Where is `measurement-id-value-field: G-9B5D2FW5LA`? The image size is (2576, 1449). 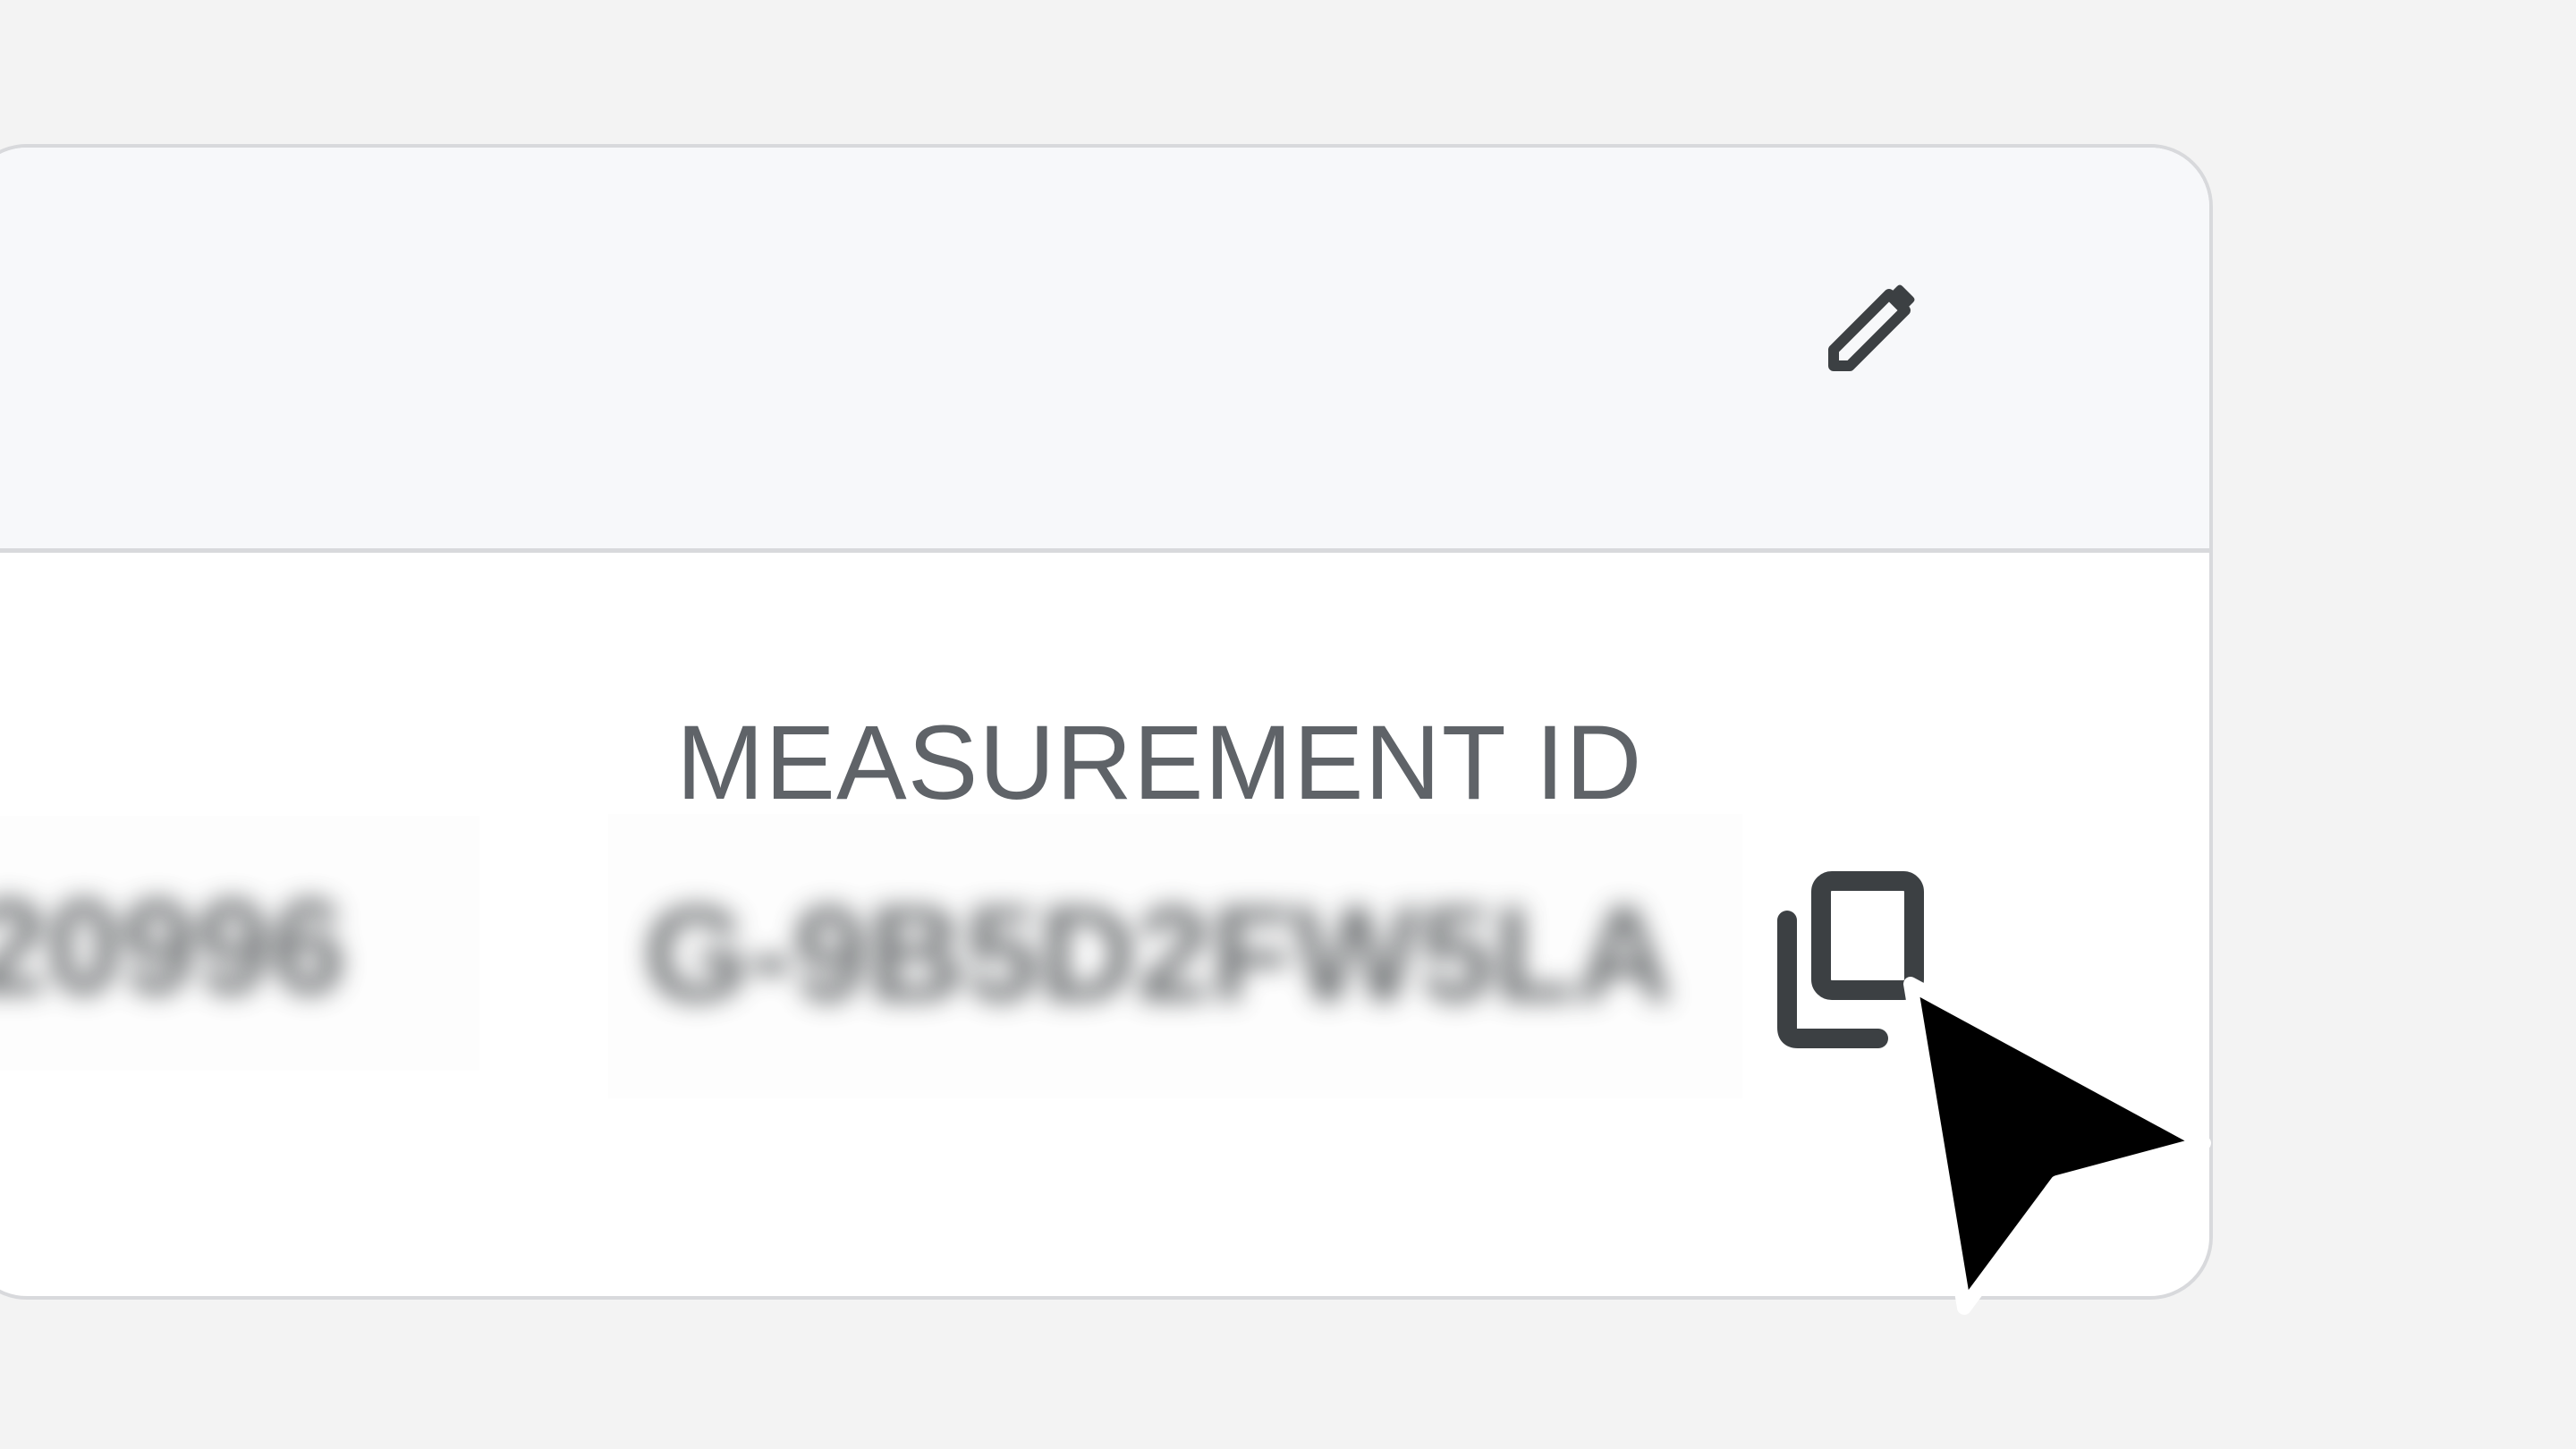 measurement-id-value-field: G-9B5D2FW5LA is located at coordinates (1175, 956).